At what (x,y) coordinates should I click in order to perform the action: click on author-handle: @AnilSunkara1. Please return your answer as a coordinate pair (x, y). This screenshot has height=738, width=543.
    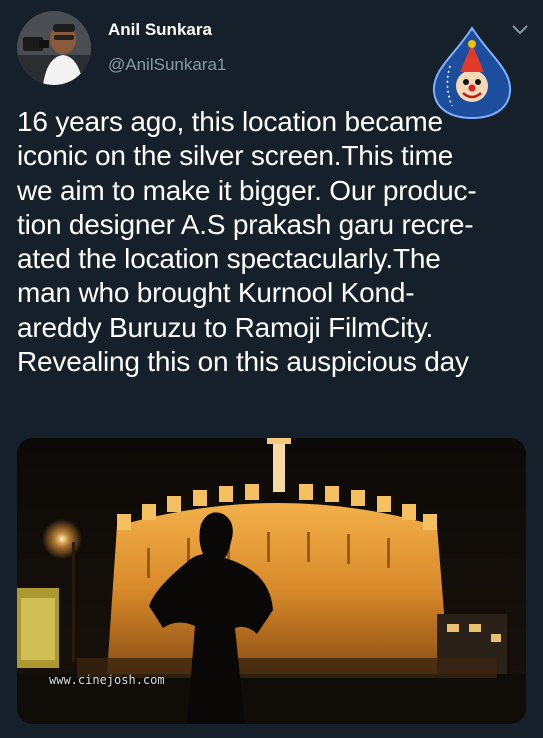
    Looking at the image, I should click on (167, 65).